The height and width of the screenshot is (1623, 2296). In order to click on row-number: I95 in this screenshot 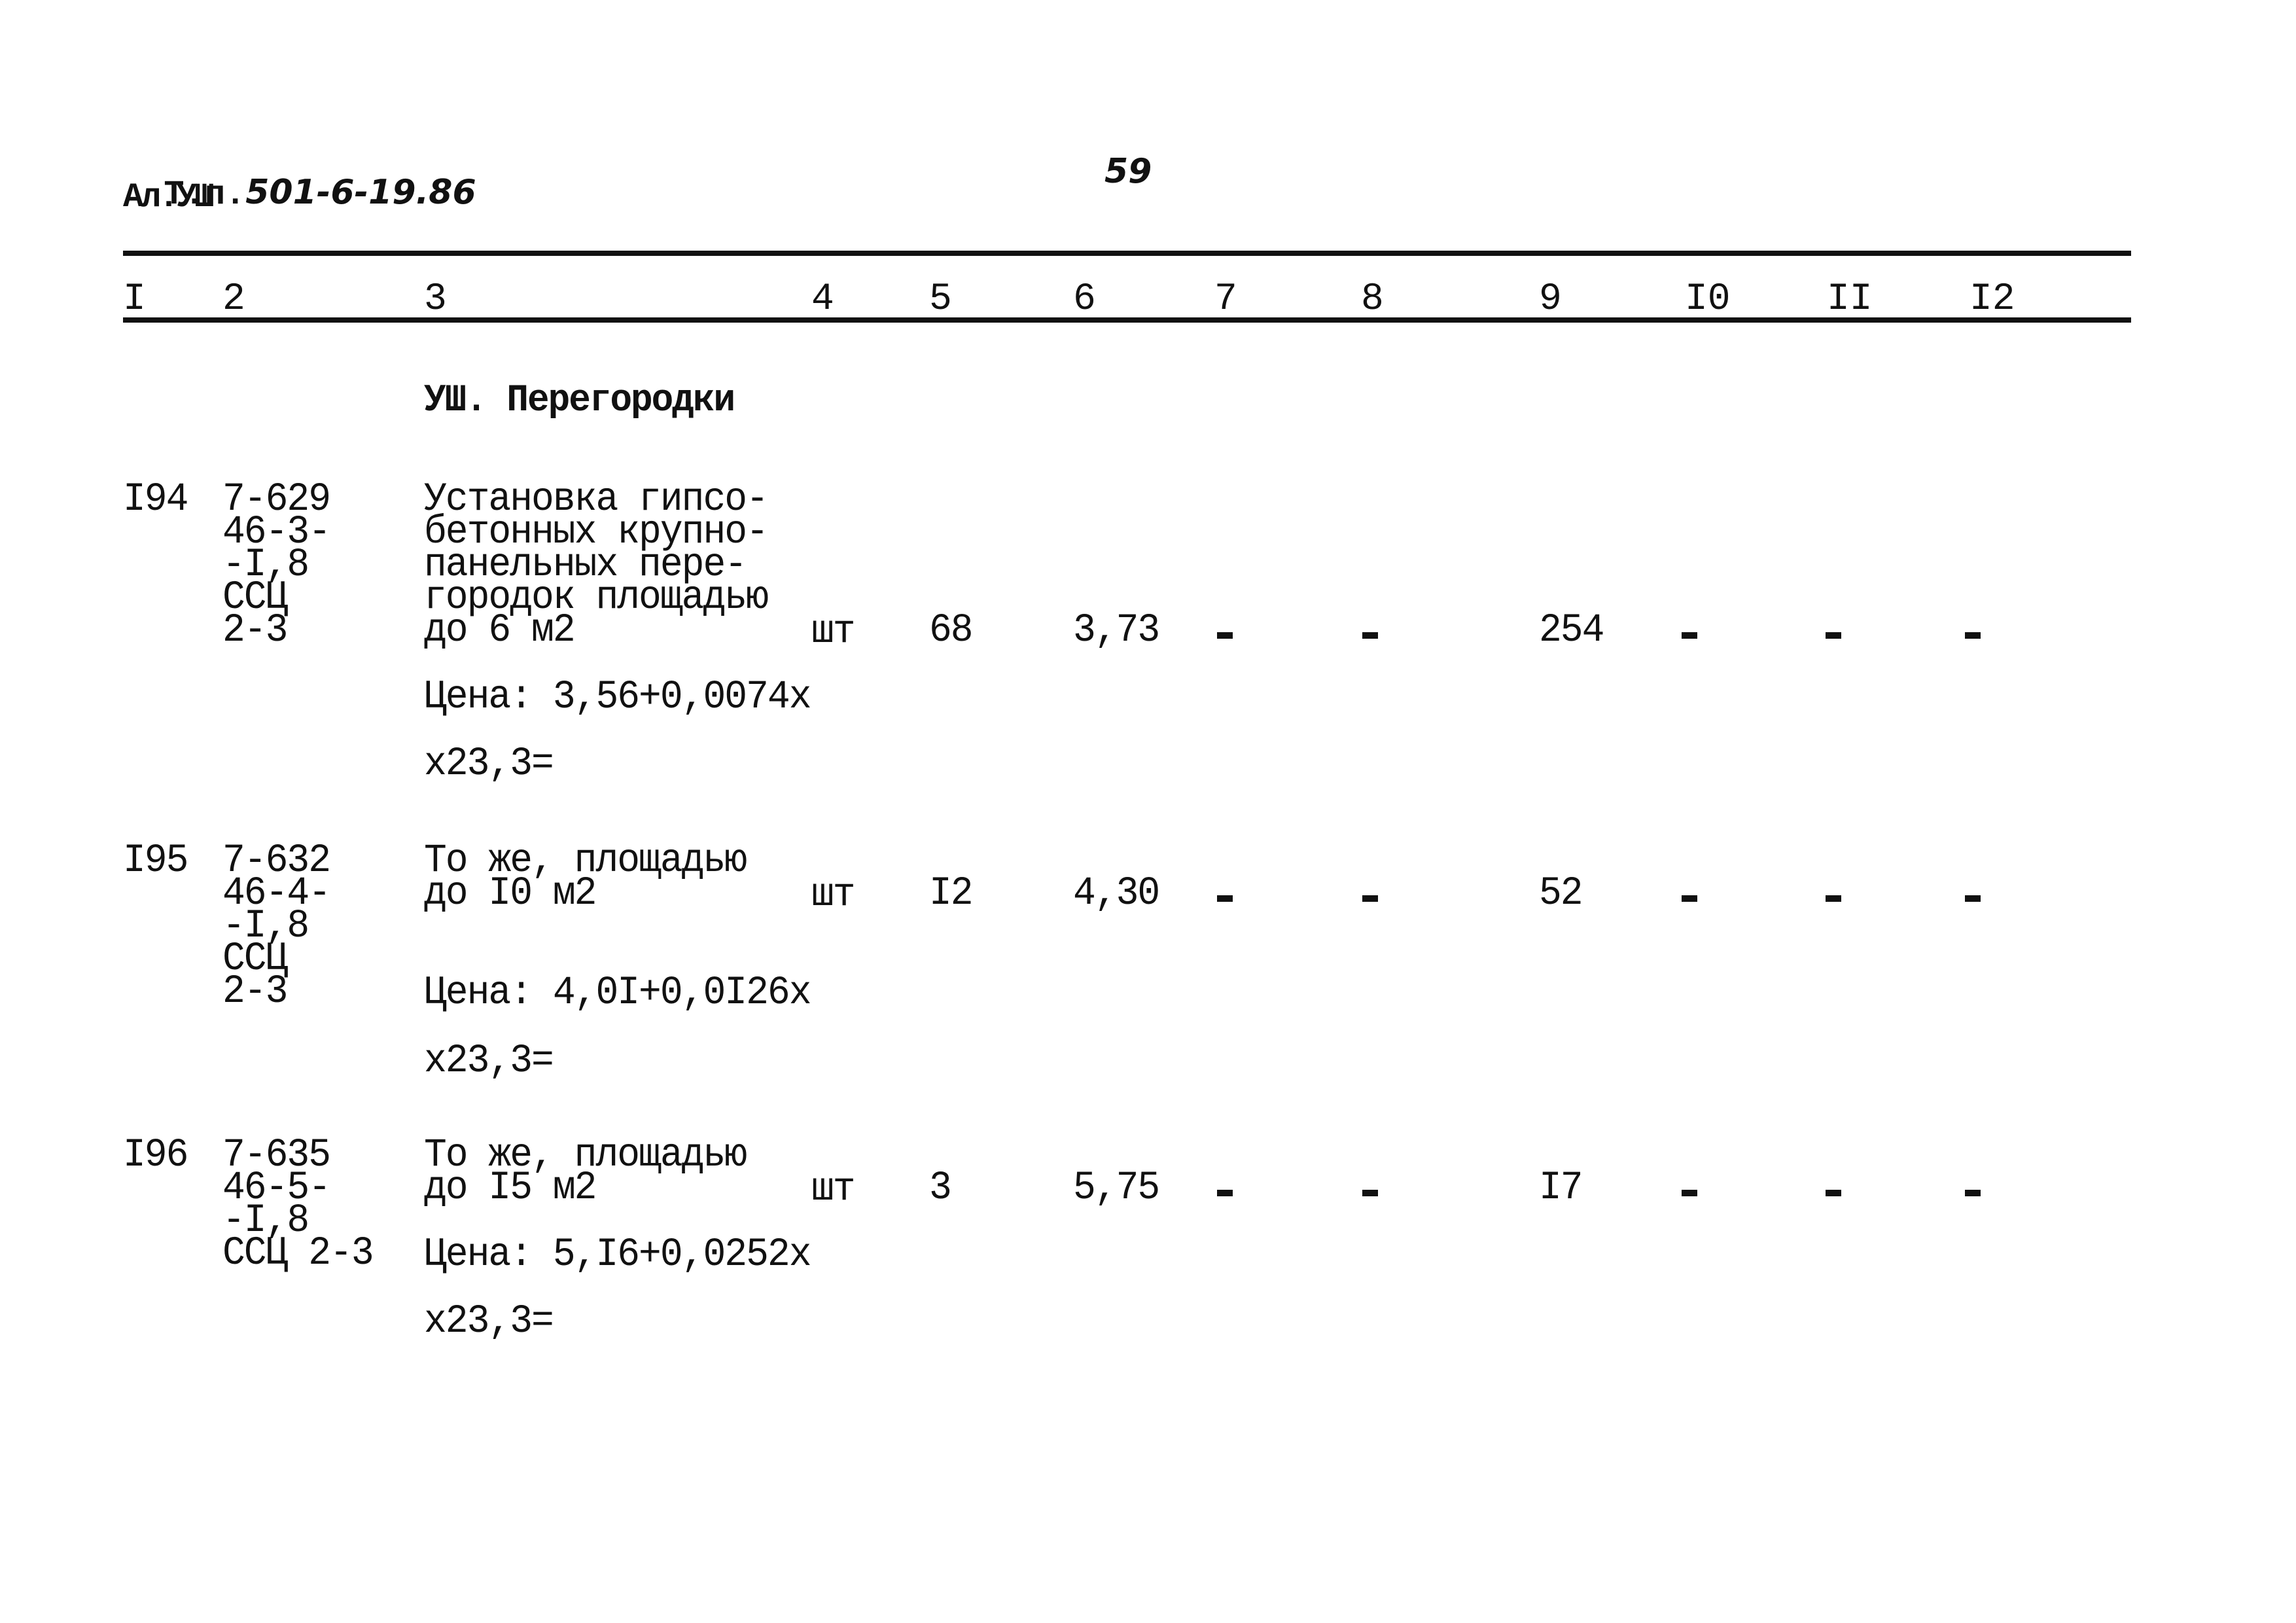, I will do `click(156, 860)`.